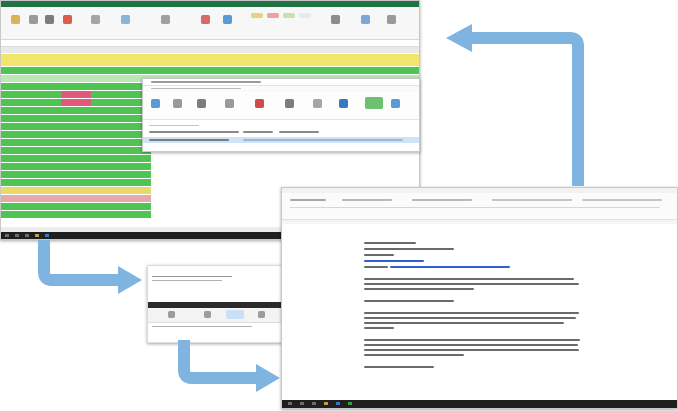  What do you see at coordinates (479, 404) in the screenshot?
I see `taskbar` at bounding box center [479, 404].